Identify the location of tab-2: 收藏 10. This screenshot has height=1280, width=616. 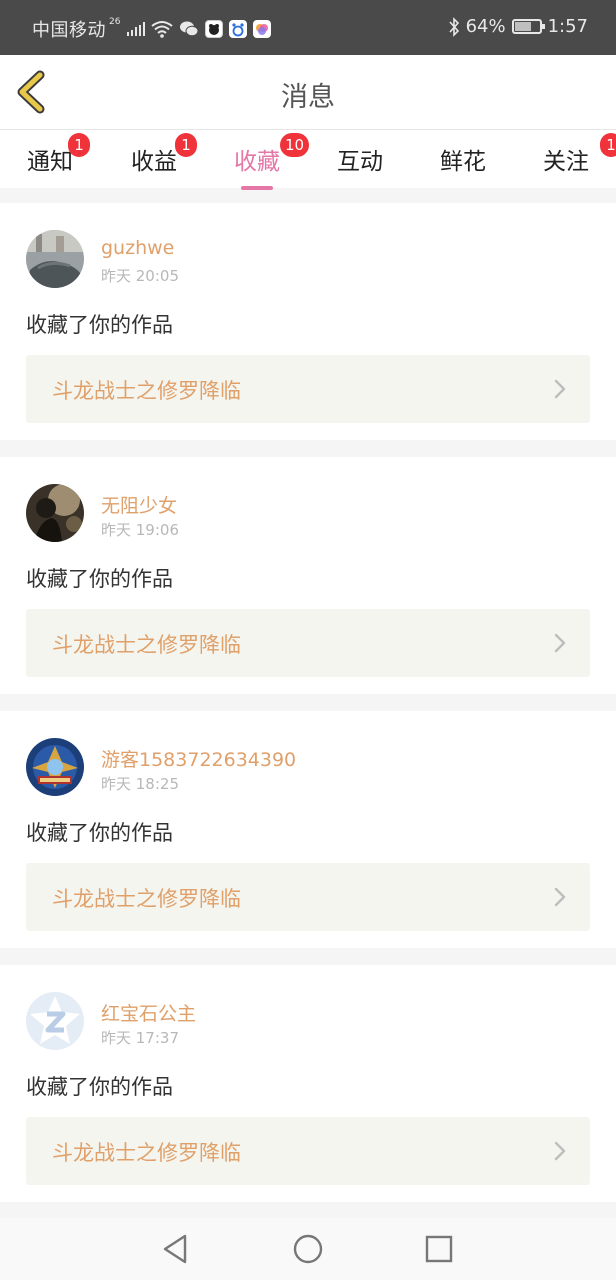
(258, 161).